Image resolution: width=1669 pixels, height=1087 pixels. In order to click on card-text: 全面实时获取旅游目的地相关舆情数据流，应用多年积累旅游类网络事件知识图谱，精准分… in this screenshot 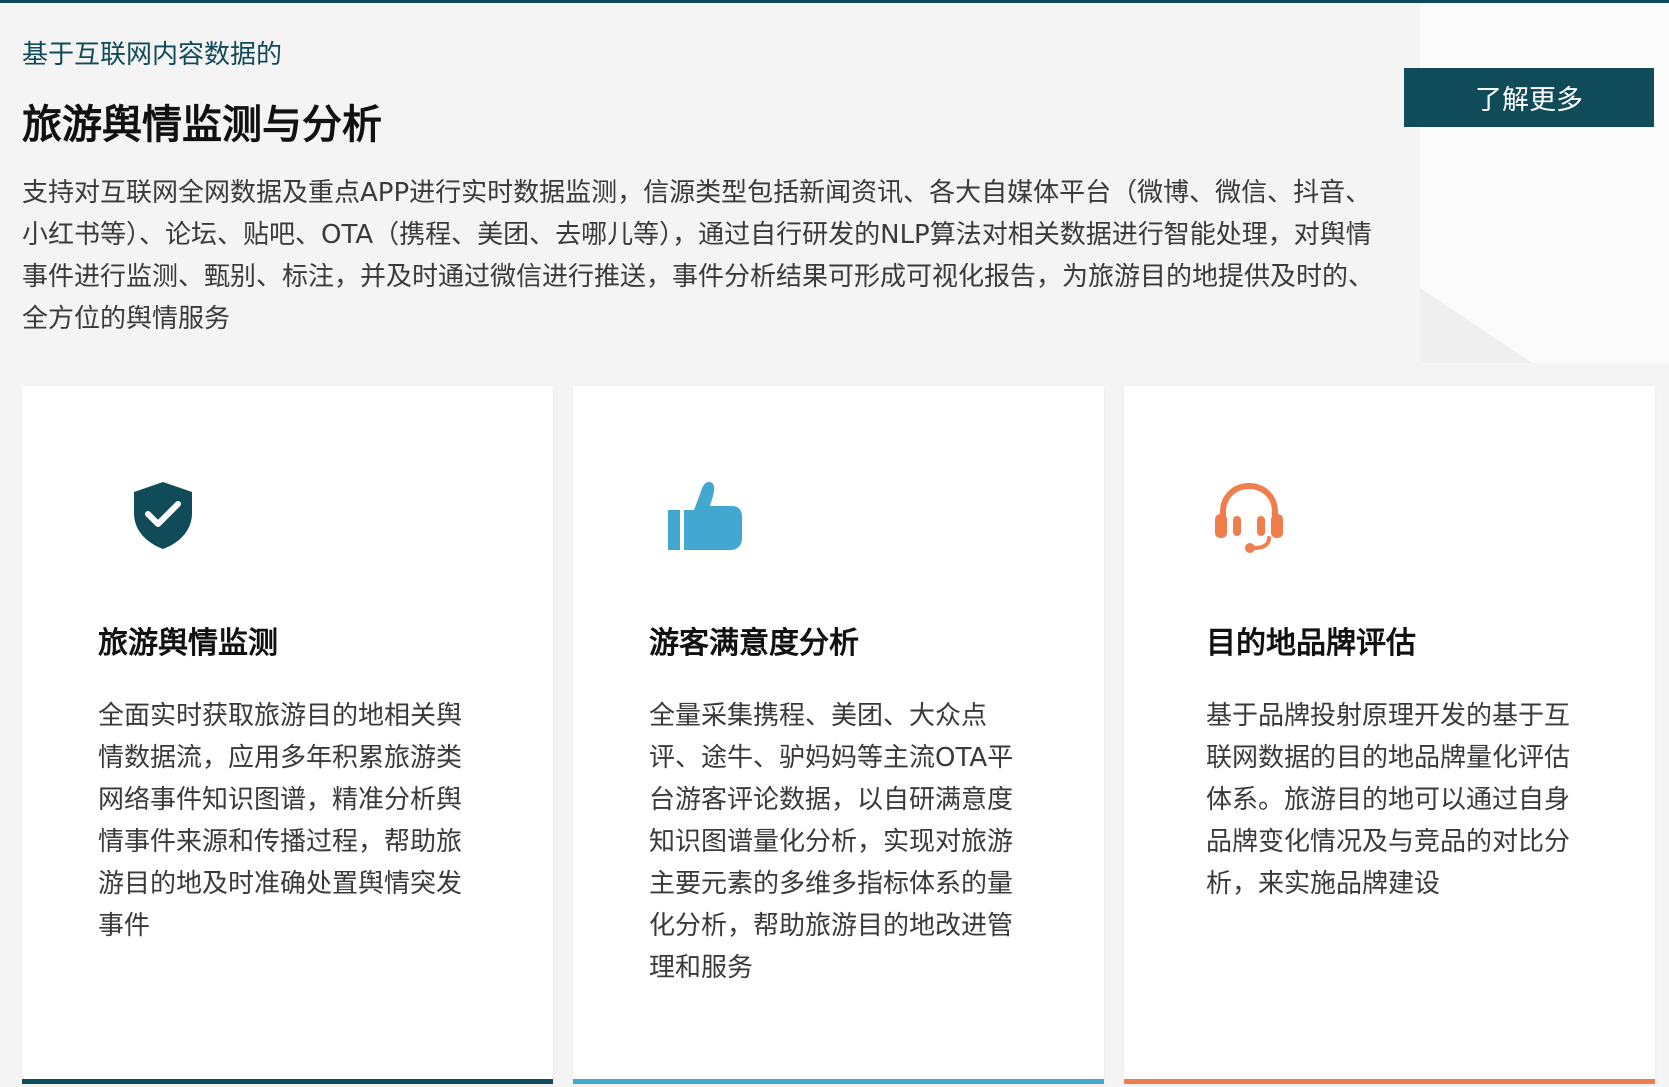, I will do `click(280, 821)`.